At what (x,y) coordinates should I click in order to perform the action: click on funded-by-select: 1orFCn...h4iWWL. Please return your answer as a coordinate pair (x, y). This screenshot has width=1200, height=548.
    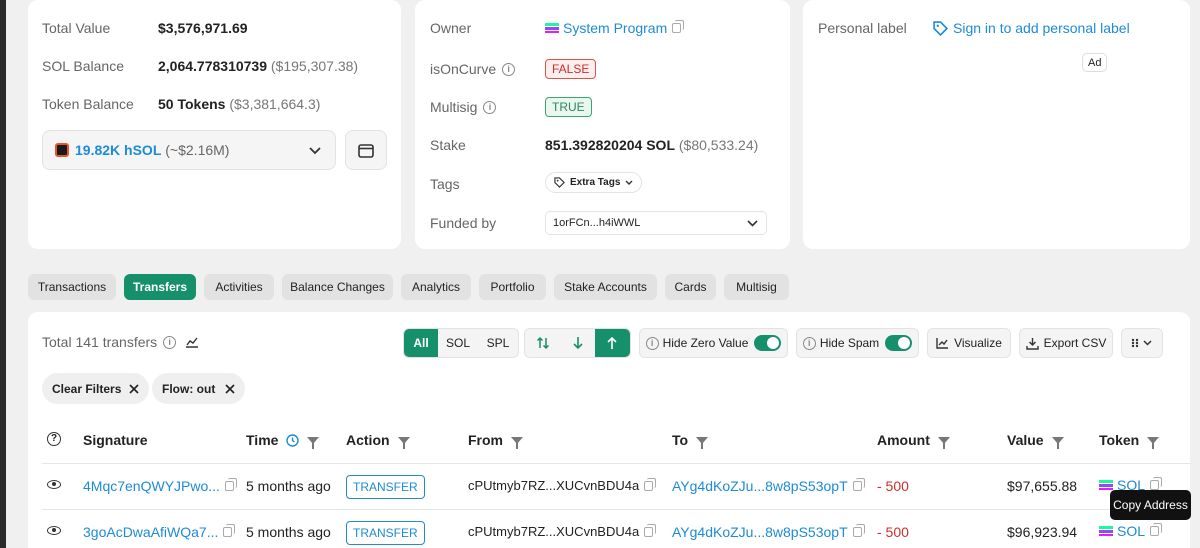
    Looking at the image, I should click on (656, 223).